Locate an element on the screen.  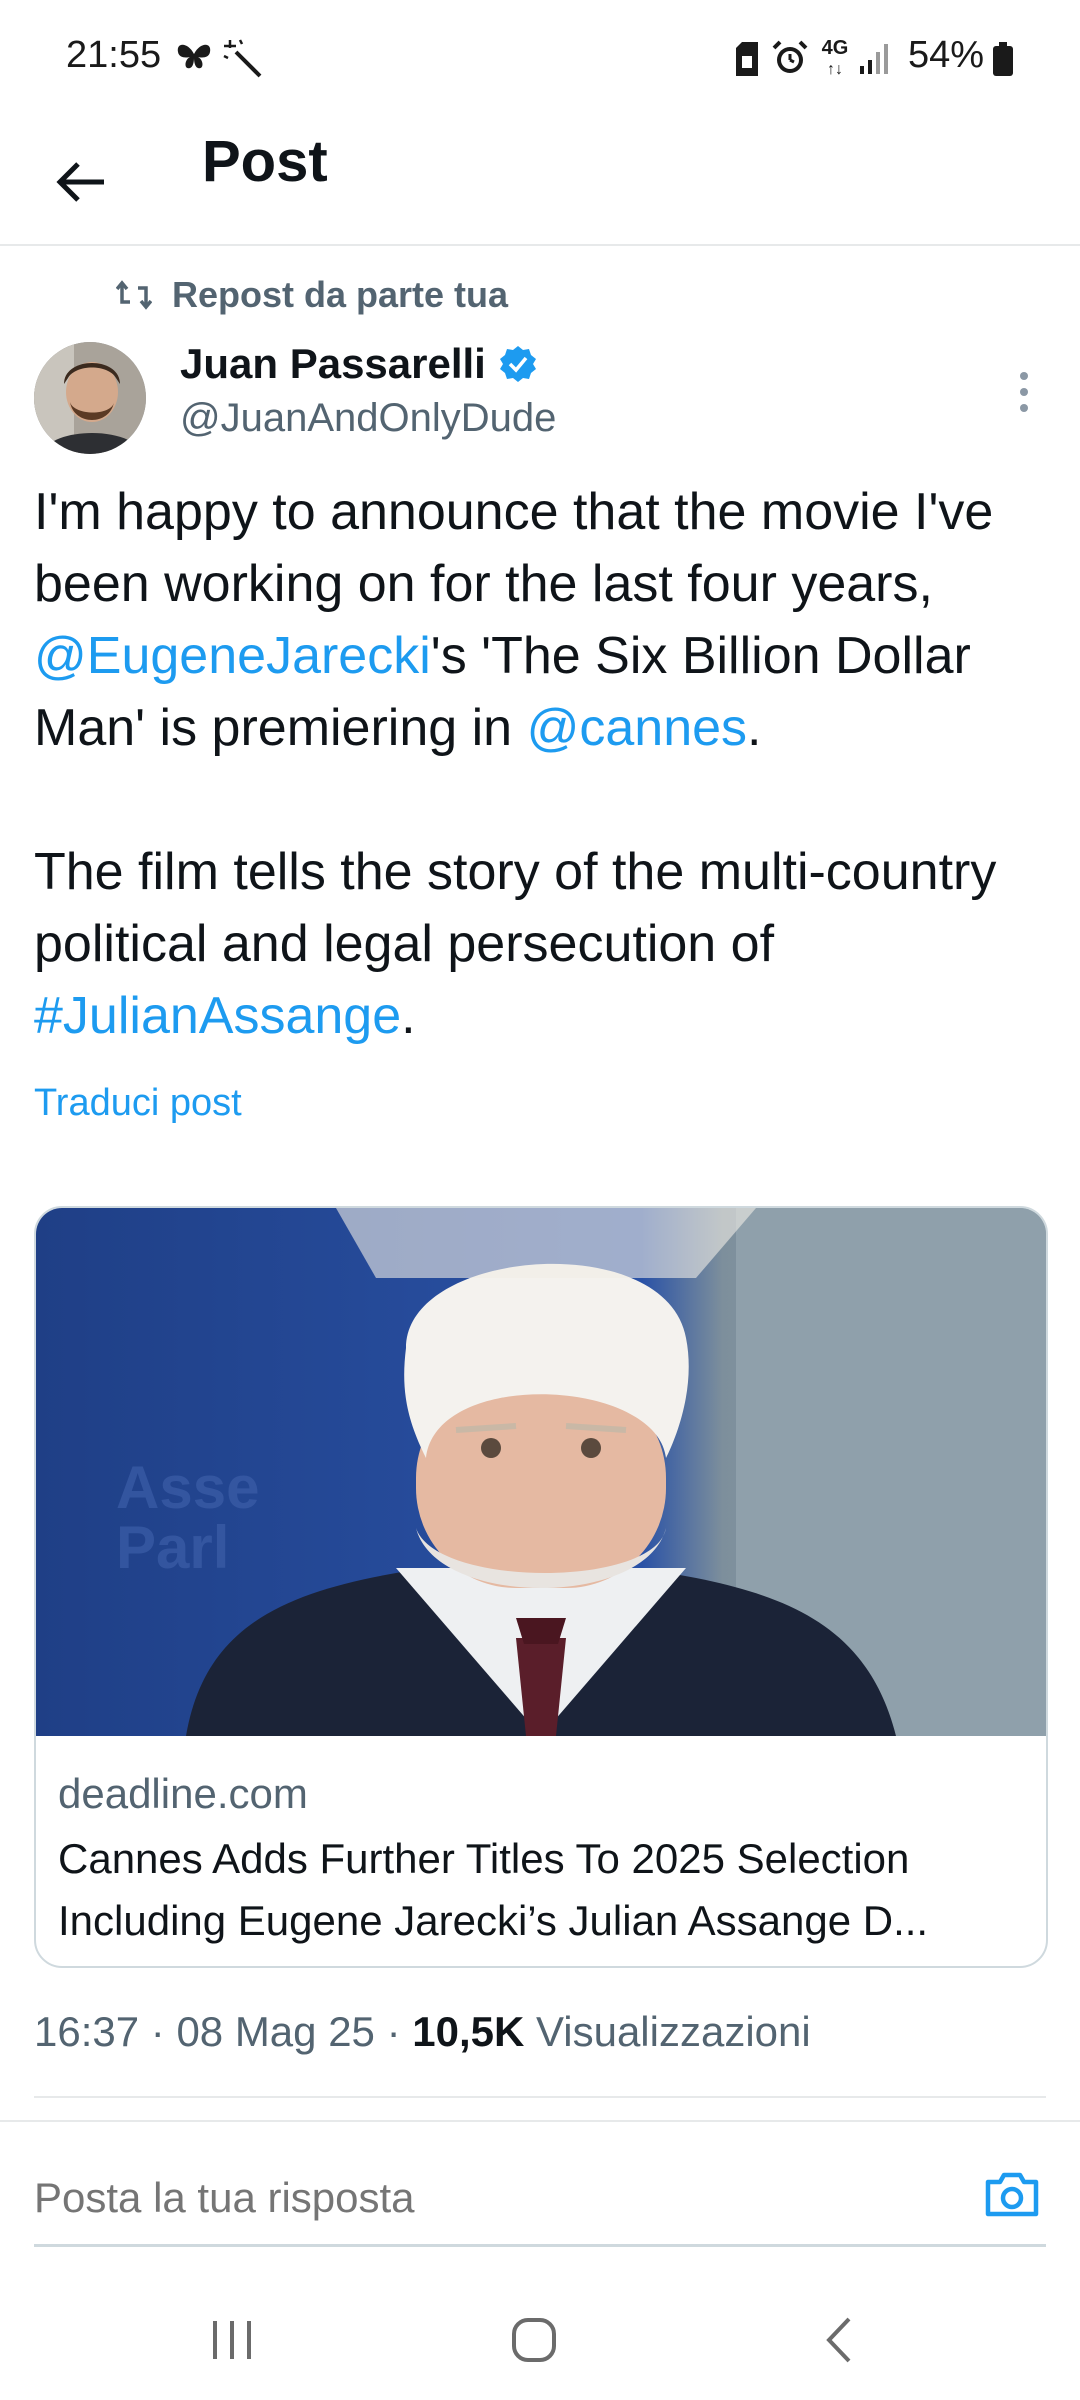
svg-text: Parl is located at coordinates (172, 1547).